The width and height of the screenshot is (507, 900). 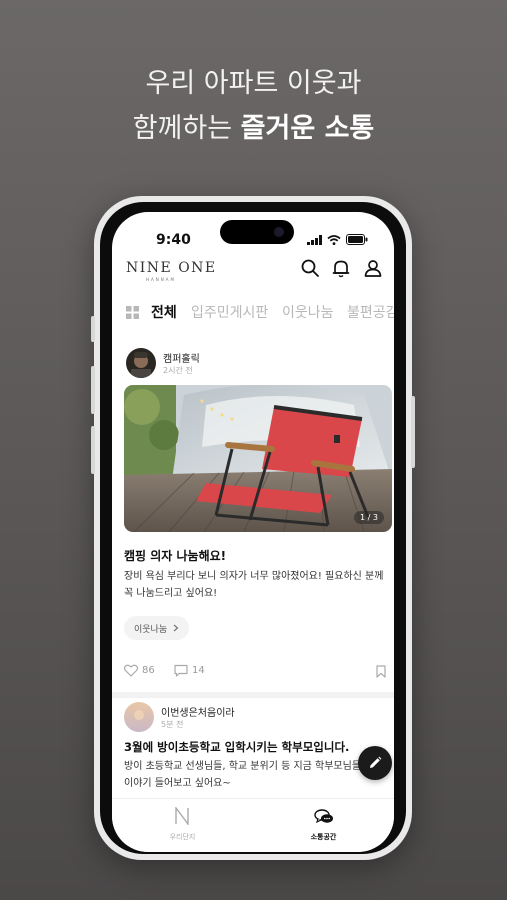 I want to click on post1-author: 캠퍼홀릭, so click(x=181, y=357).